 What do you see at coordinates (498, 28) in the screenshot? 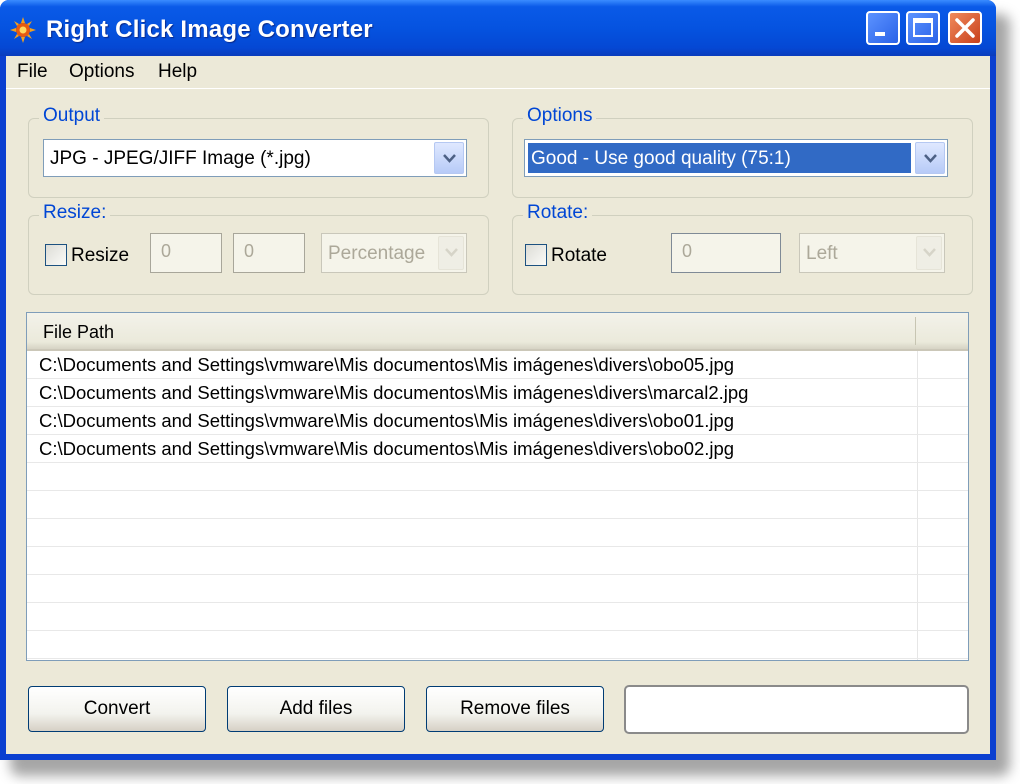
I see `title-bar: Right Click Image Converter` at bounding box center [498, 28].